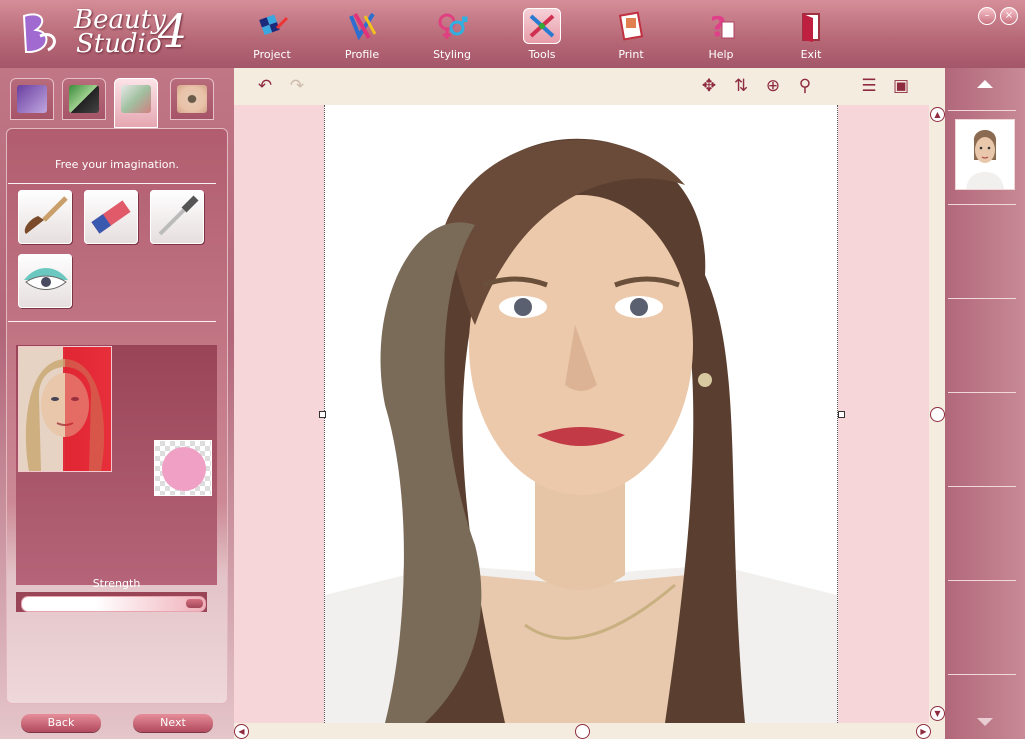 The height and width of the screenshot is (739, 1025). Describe the element at coordinates (869, 86) in the screenshot. I see `menu-icon: ☰` at that location.